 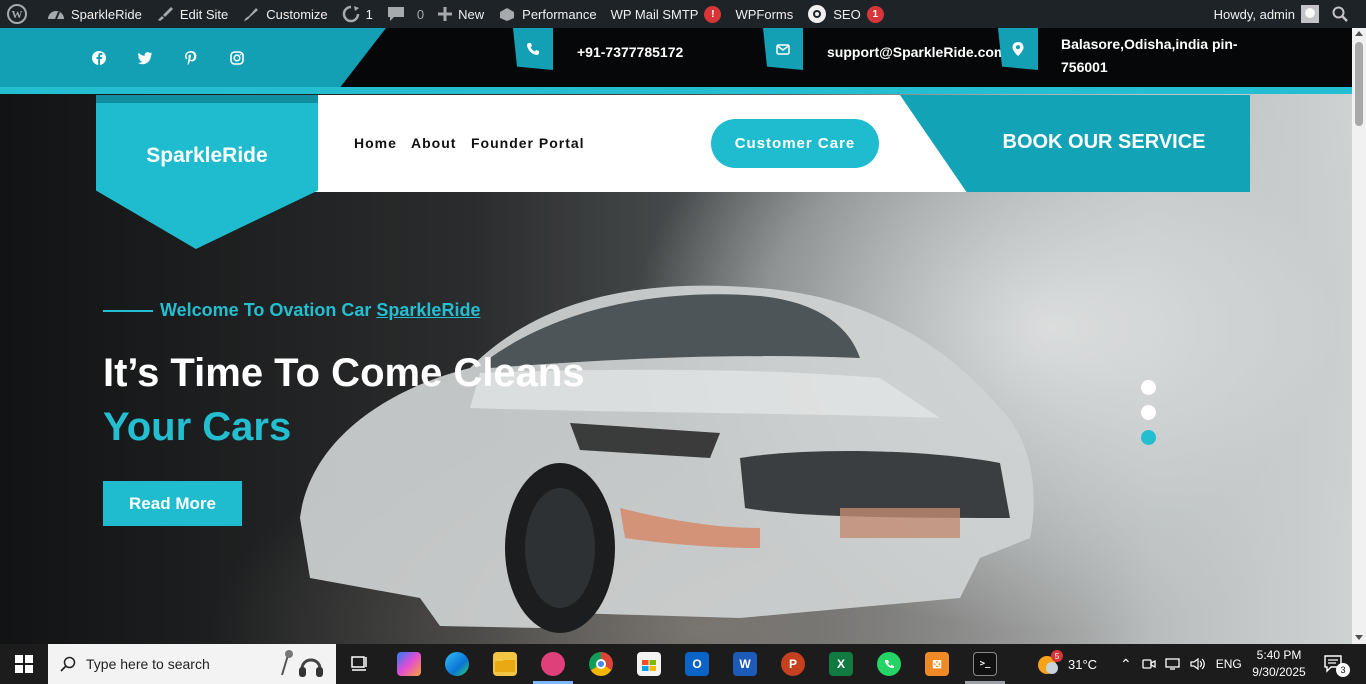 What do you see at coordinates (409, 664) in the screenshot?
I see `copilot-icon` at bounding box center [409, 664].